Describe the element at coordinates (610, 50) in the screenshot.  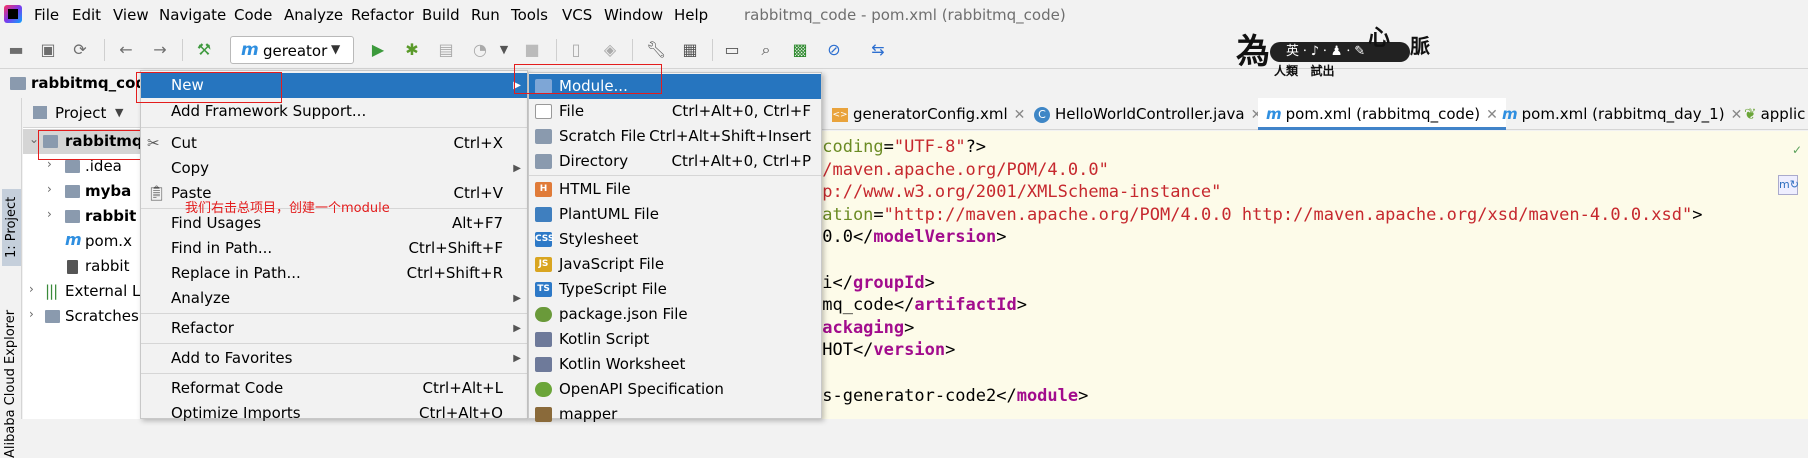
I see `deploy-icon: ◈` at that location.